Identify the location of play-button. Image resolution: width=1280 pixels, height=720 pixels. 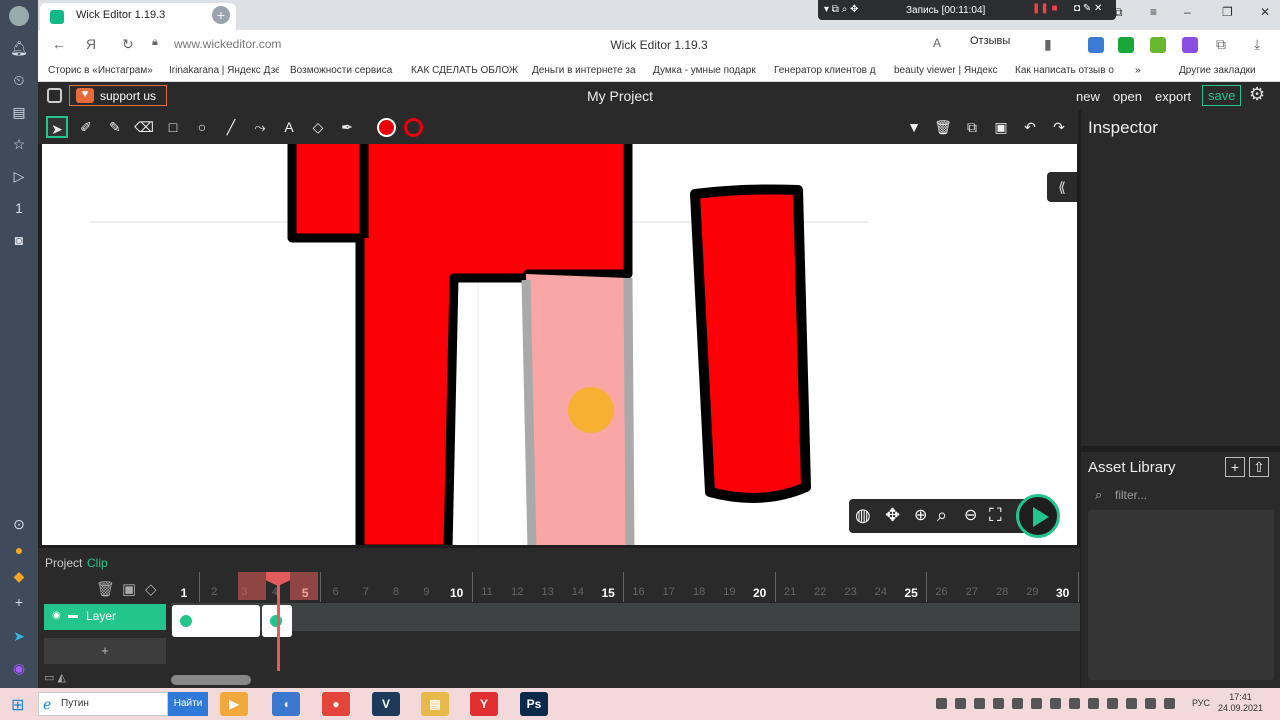
(1038, 516).